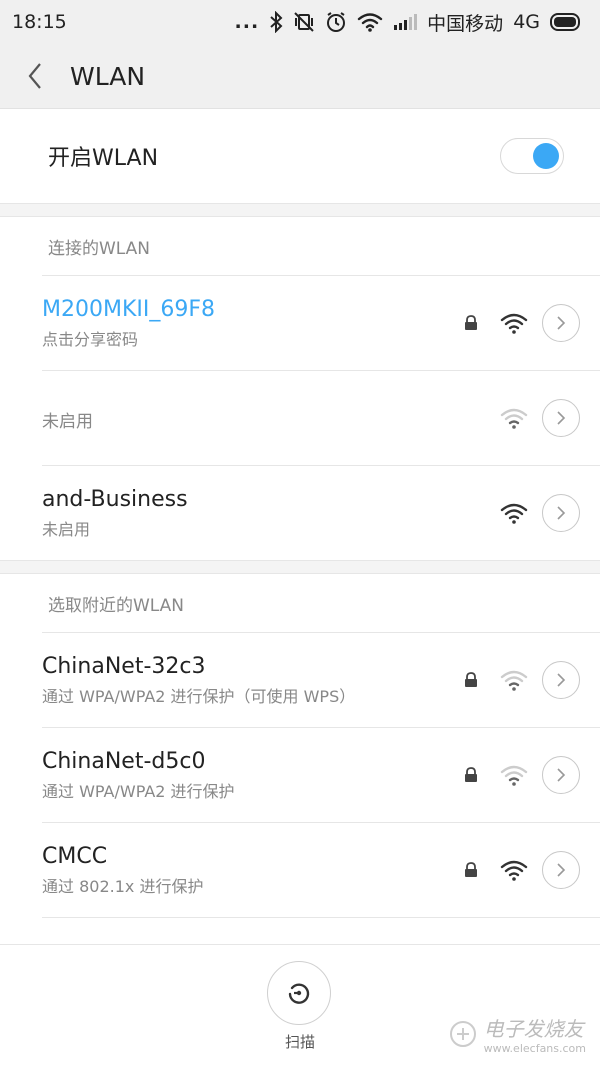 The height and width of the screenshot is (1067, 600). I want to click on wlan-toggle-row: 开启WLAN, so click(300, 156).